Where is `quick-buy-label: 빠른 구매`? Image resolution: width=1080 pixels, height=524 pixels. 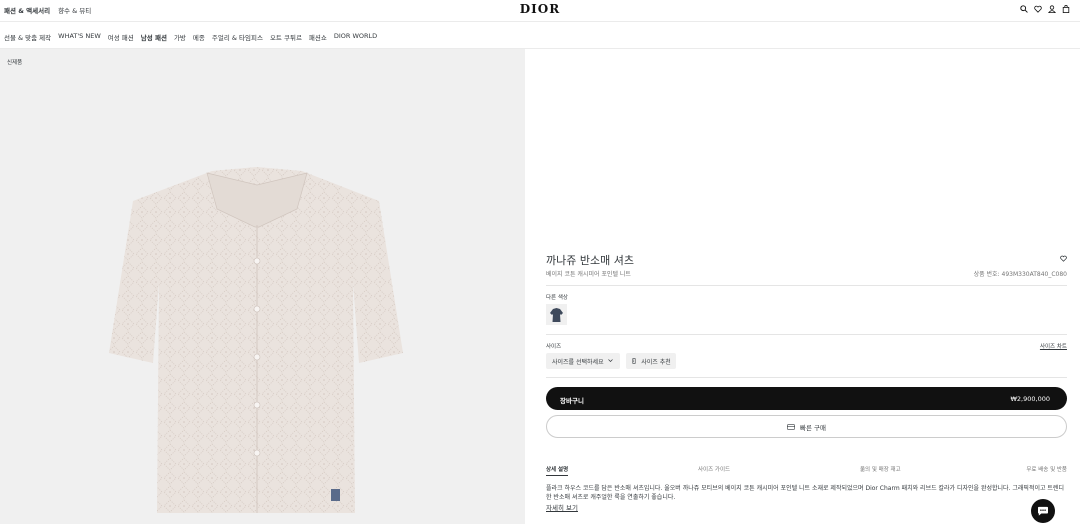
quick-buy-label: 빠른 구매 is located at coordinates (813, 427).